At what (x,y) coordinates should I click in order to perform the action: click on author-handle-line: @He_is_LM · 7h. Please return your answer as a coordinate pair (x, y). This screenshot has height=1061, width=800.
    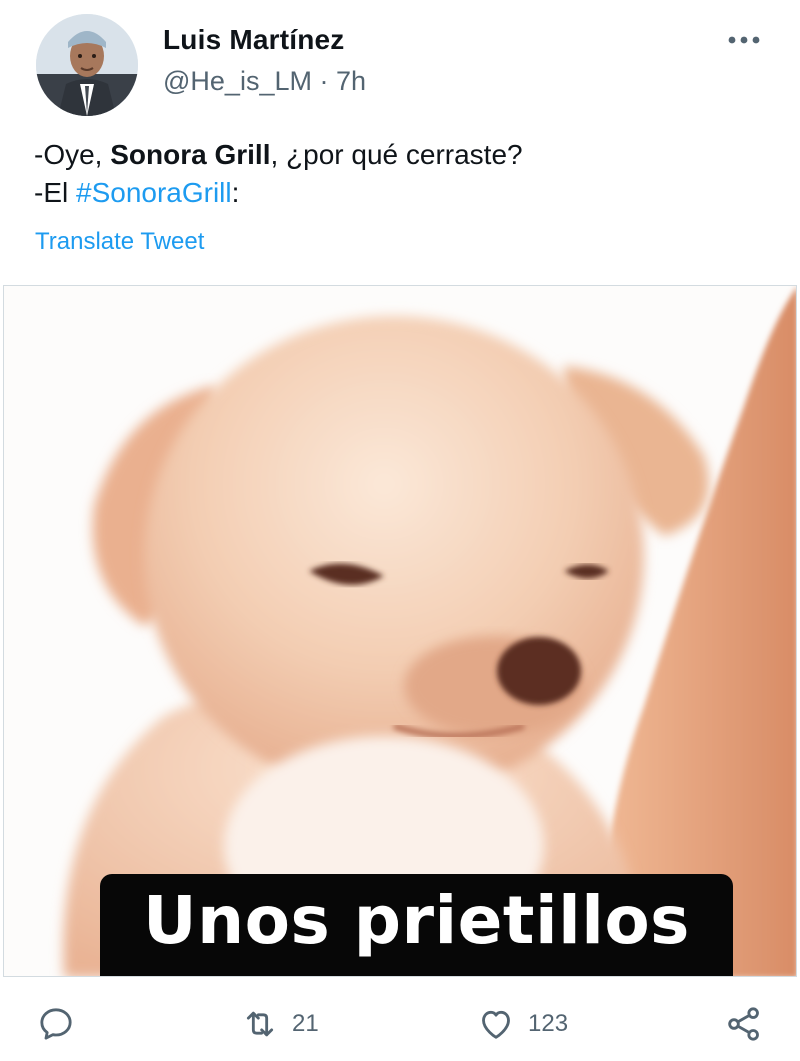
    Looking at the image, I should click on (264, 81).